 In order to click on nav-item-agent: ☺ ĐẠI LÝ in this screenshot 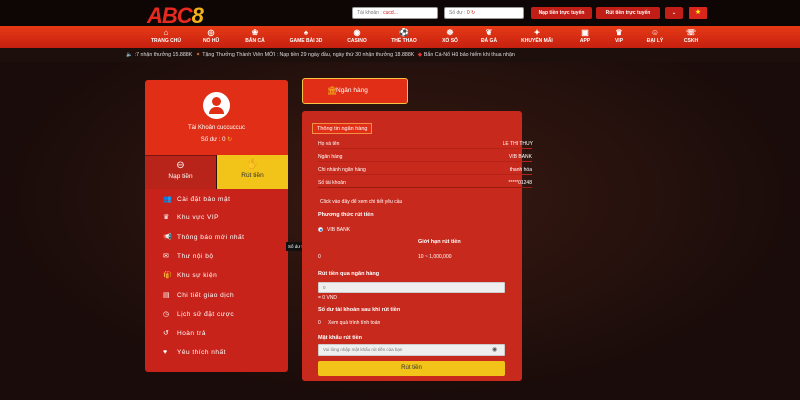, I will do `click(655, 37)`.